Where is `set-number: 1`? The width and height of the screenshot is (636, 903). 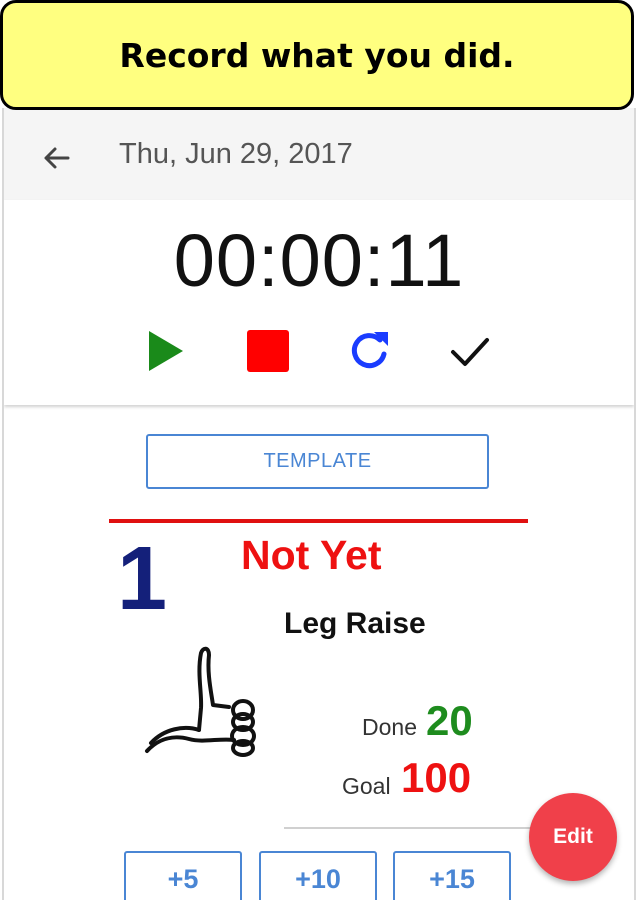 set-number: 1 is located at coordinates (142, 579).